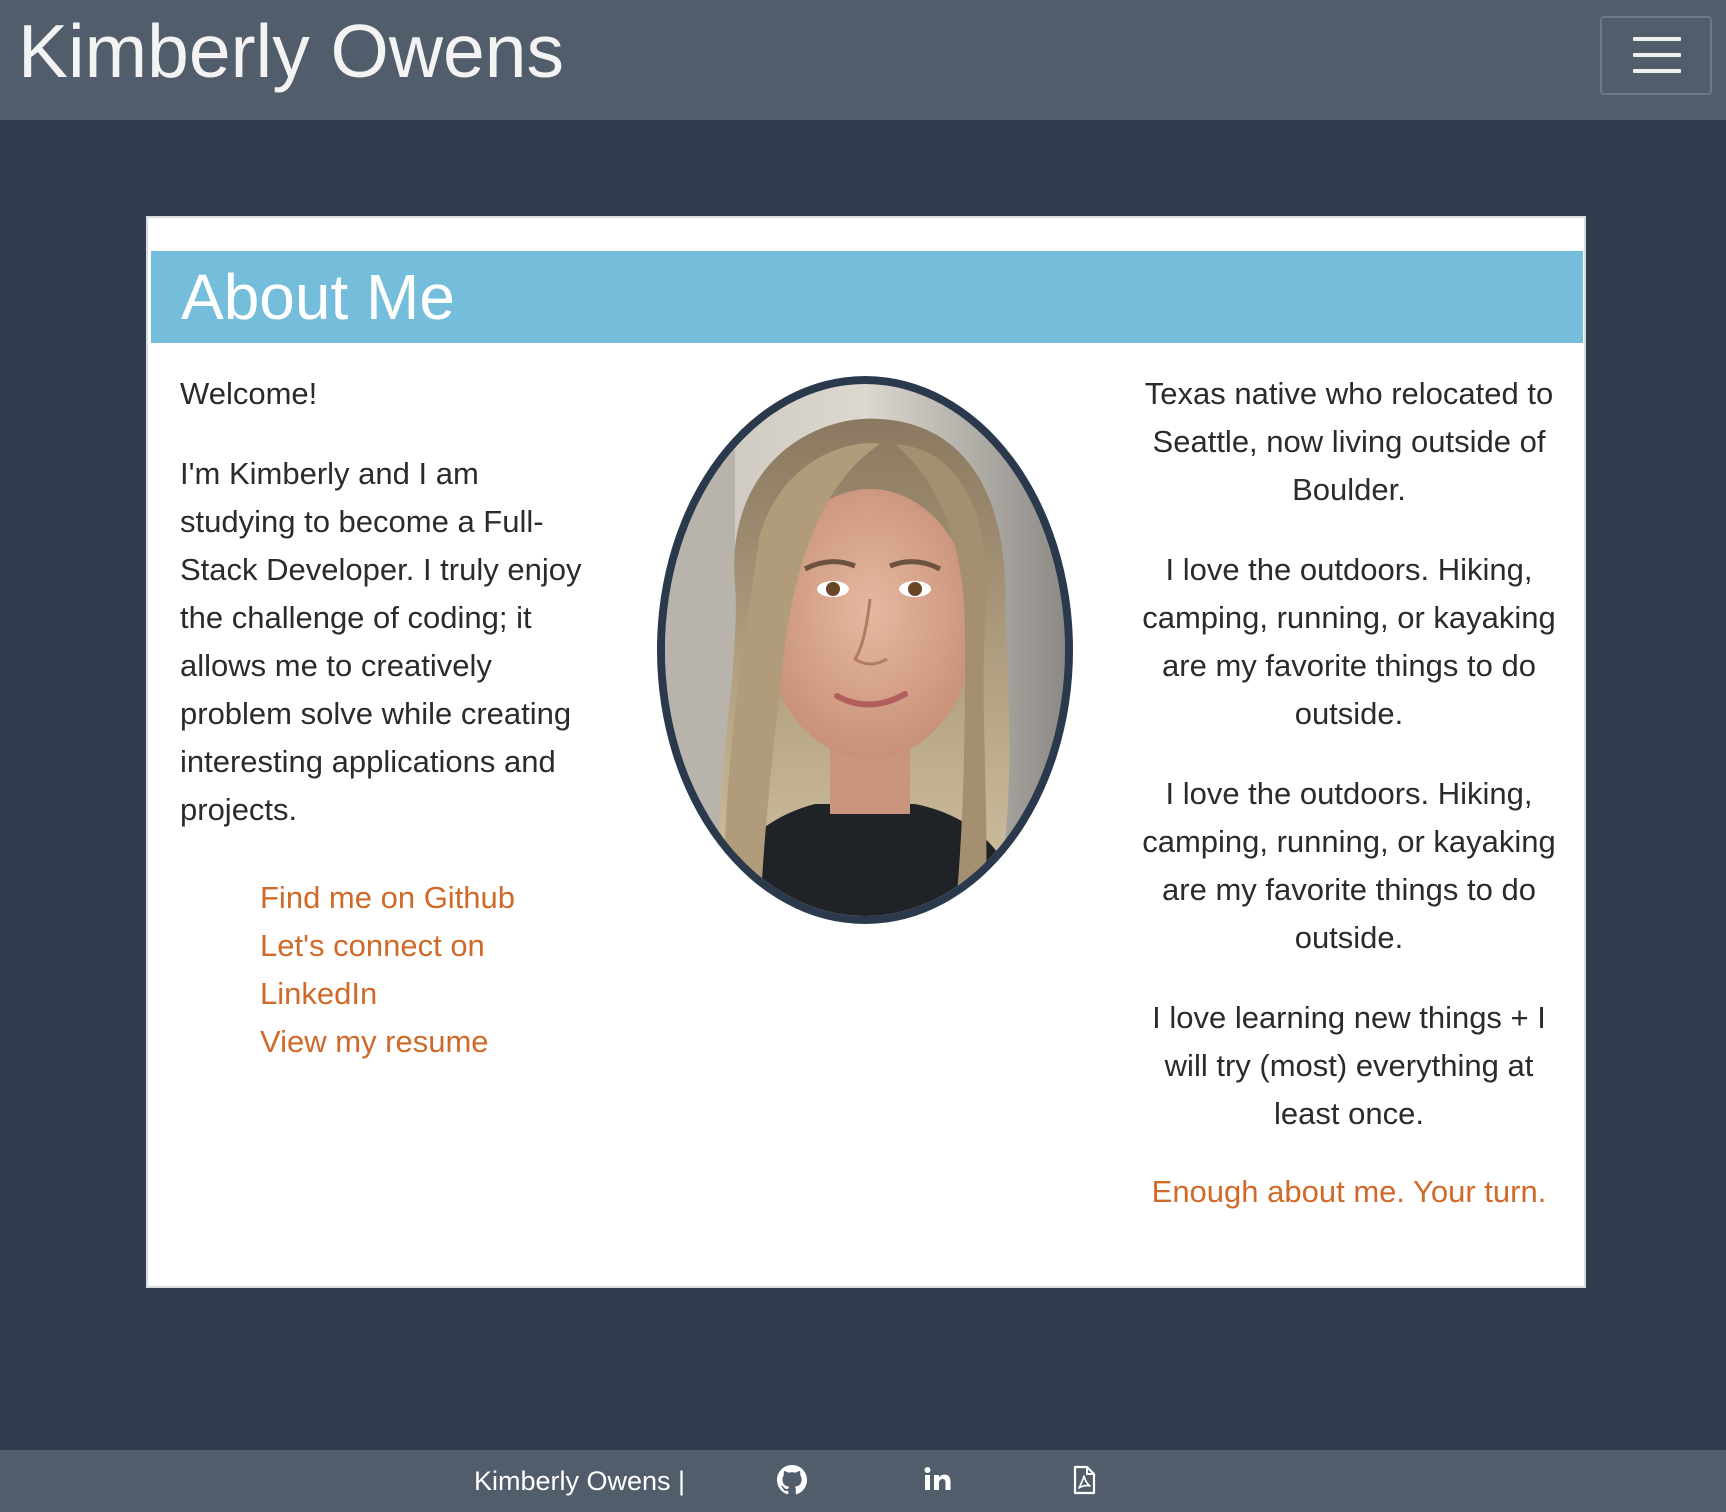  Describe the element at coordinates (1656, 55) in the screenshot. I see `menu-toggle-button` at that location.